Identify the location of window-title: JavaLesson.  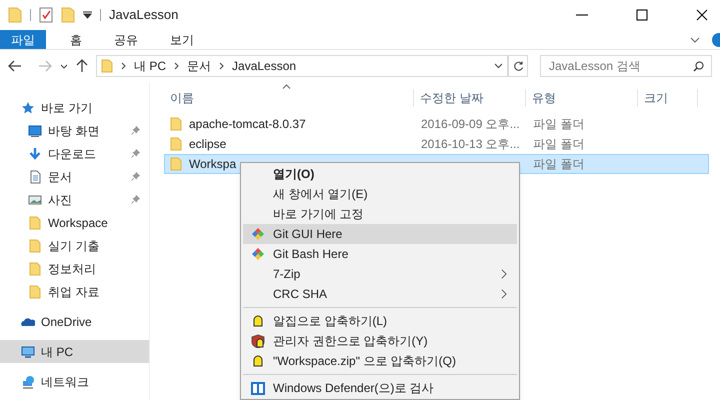
(143, 15).